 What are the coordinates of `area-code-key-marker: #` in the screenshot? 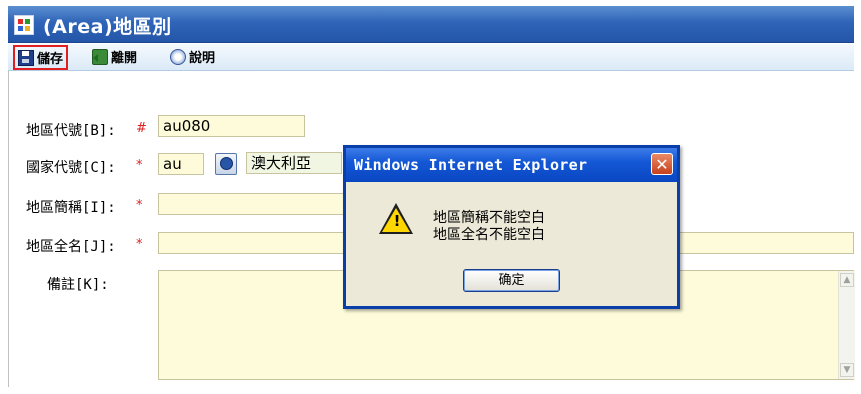 It's located at (141, 128).